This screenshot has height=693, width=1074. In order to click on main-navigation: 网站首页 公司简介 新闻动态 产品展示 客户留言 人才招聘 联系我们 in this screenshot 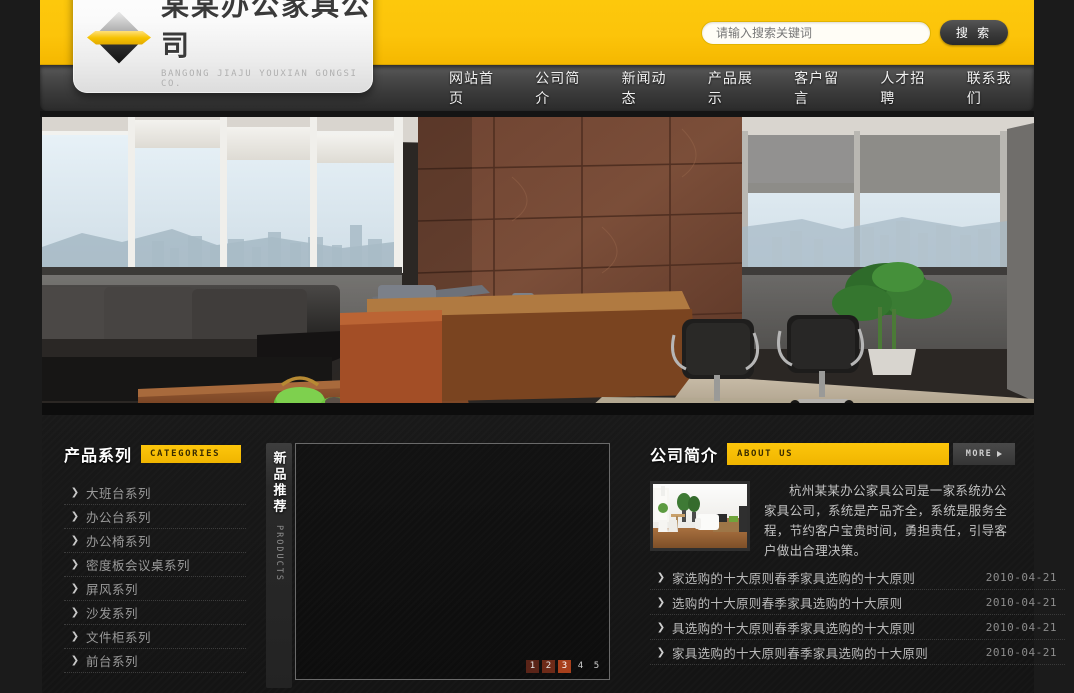, I will do `click(732, 88)`.